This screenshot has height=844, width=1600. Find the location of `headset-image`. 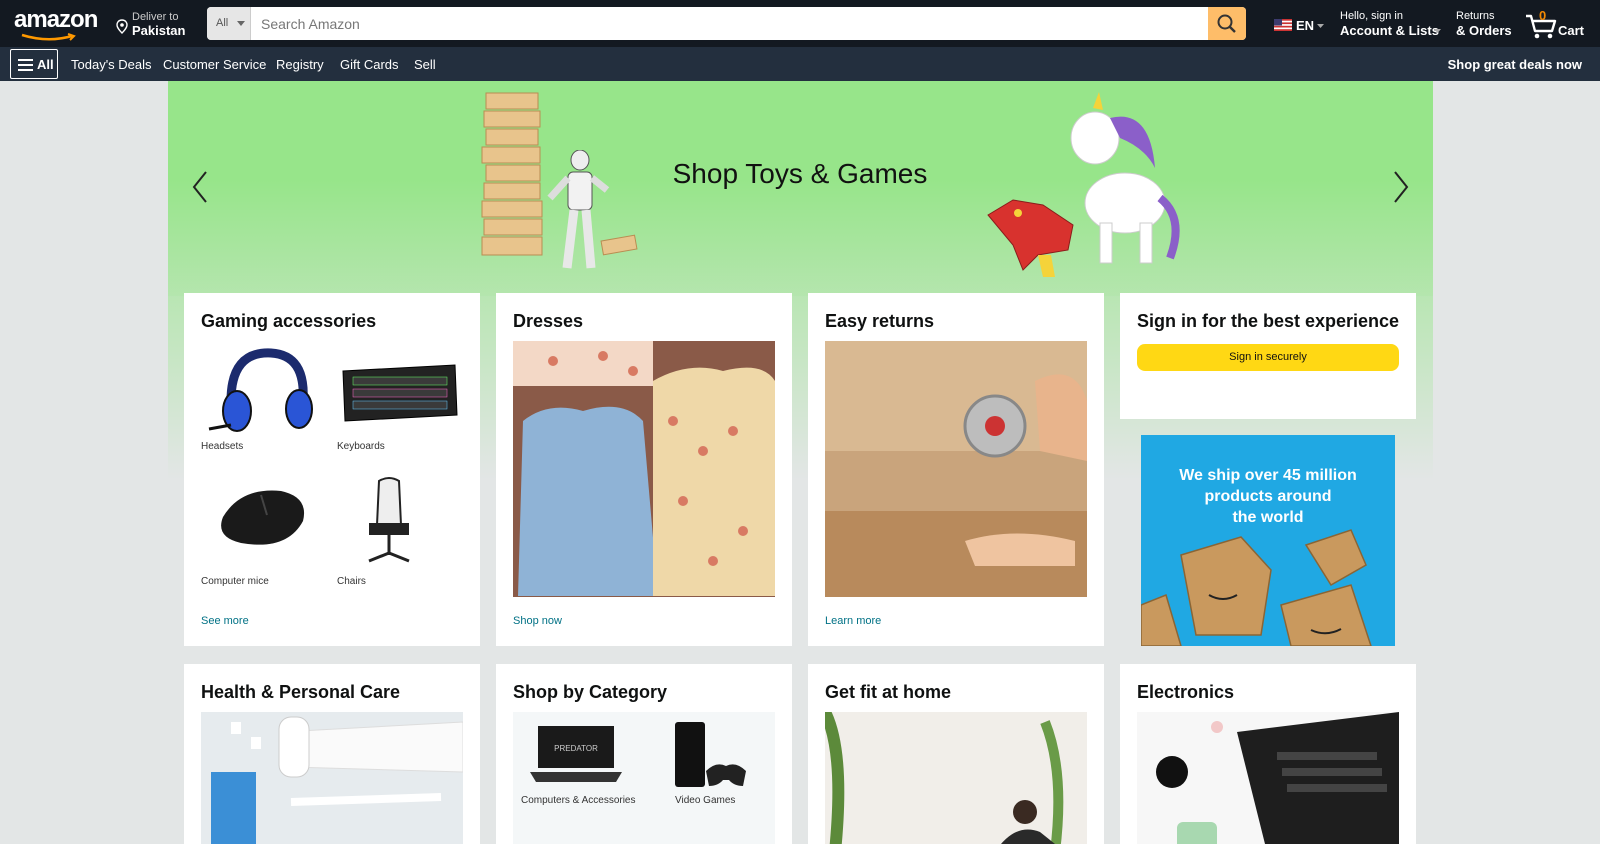

headset-image is located at coordinates (260, 390).